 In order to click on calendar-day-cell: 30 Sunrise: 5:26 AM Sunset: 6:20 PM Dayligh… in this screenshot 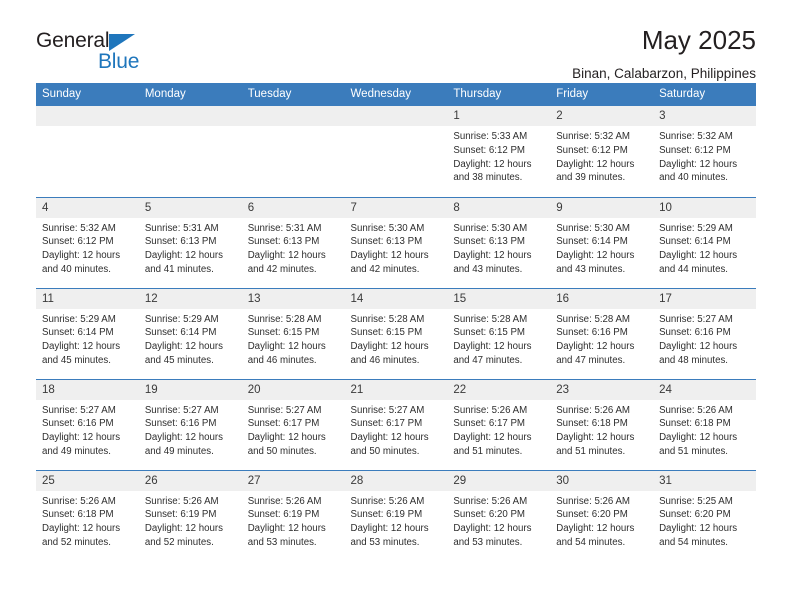, I will do `click(602, 515)`.